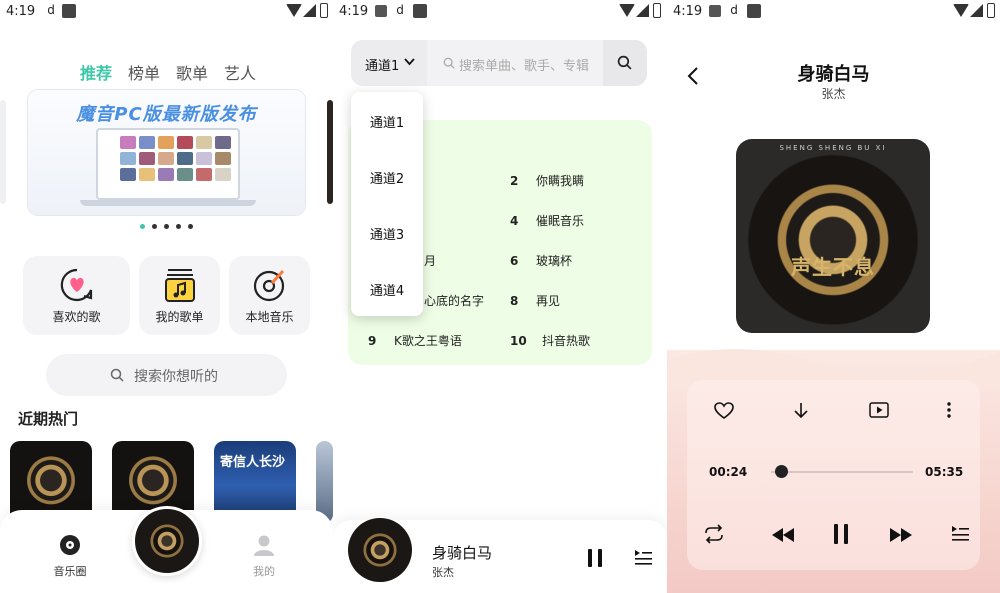 This screenshot has height=593, width=1000. I want to click on local-music-shortcut: 本地音乐, so click(269, 295).